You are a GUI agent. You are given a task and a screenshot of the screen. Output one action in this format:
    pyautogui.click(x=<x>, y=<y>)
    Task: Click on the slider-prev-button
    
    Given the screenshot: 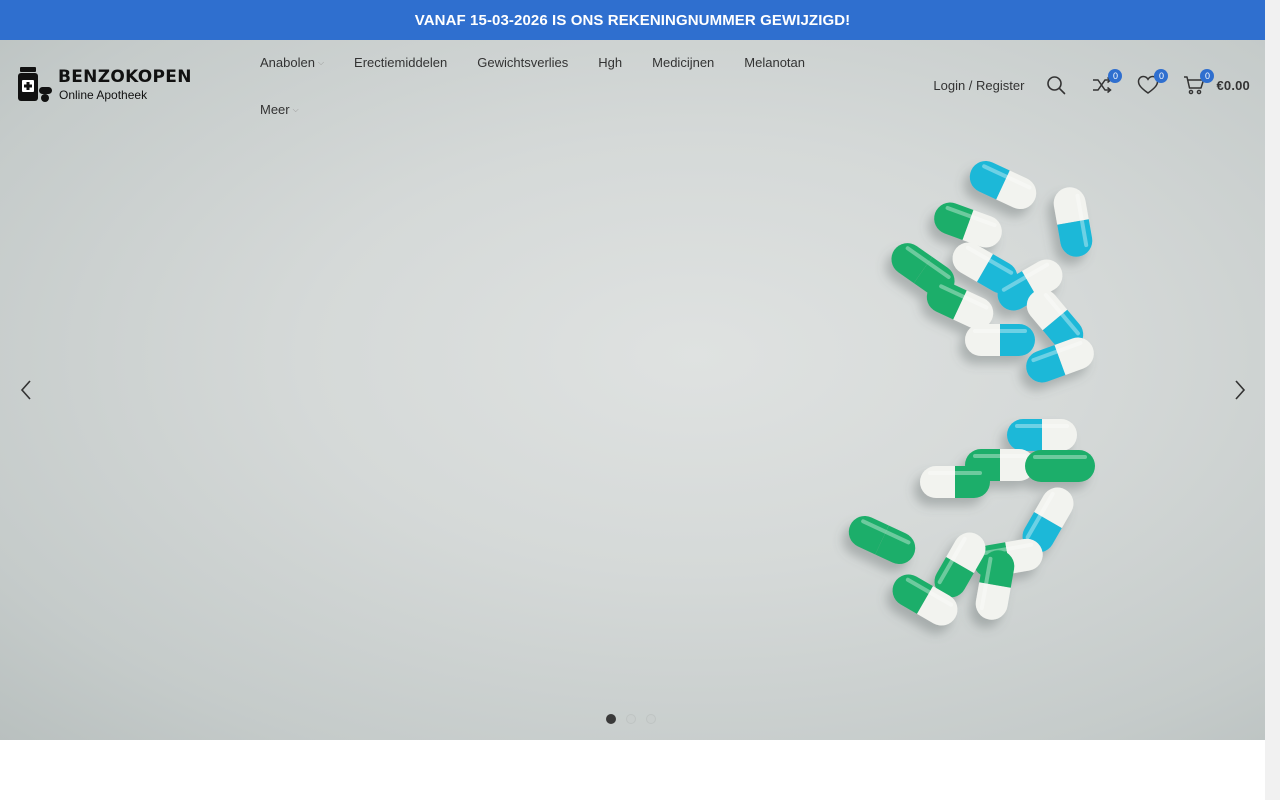 What is the action you would take?
    pyautogui.click(x=26, y=390)
    